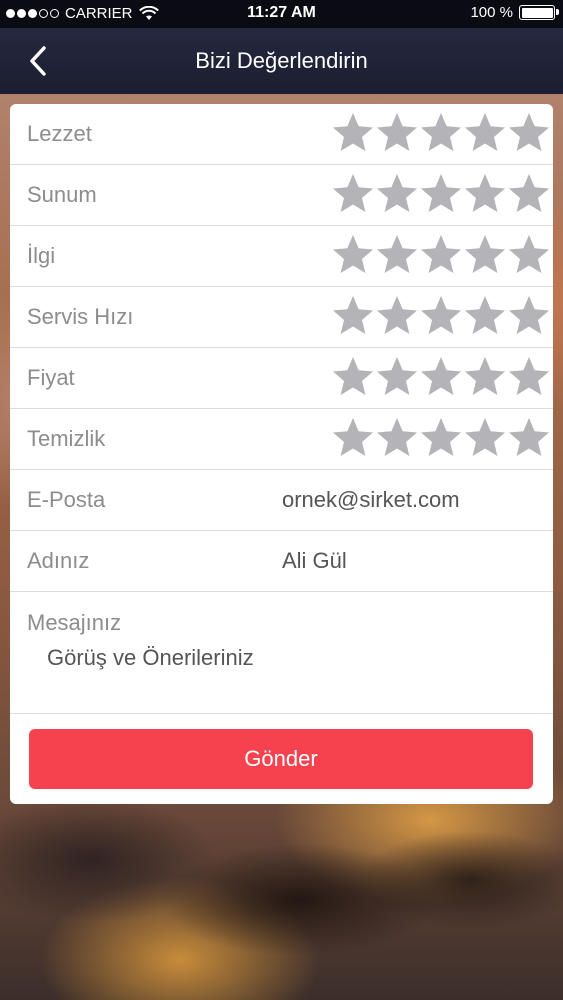 Image resolution: width=563 pixels, height=1000 pixels. What do you see at coordinates (281, 134) in the screenshot?
I see `rating-row: Lezzet` at bounding box center [281, 134].